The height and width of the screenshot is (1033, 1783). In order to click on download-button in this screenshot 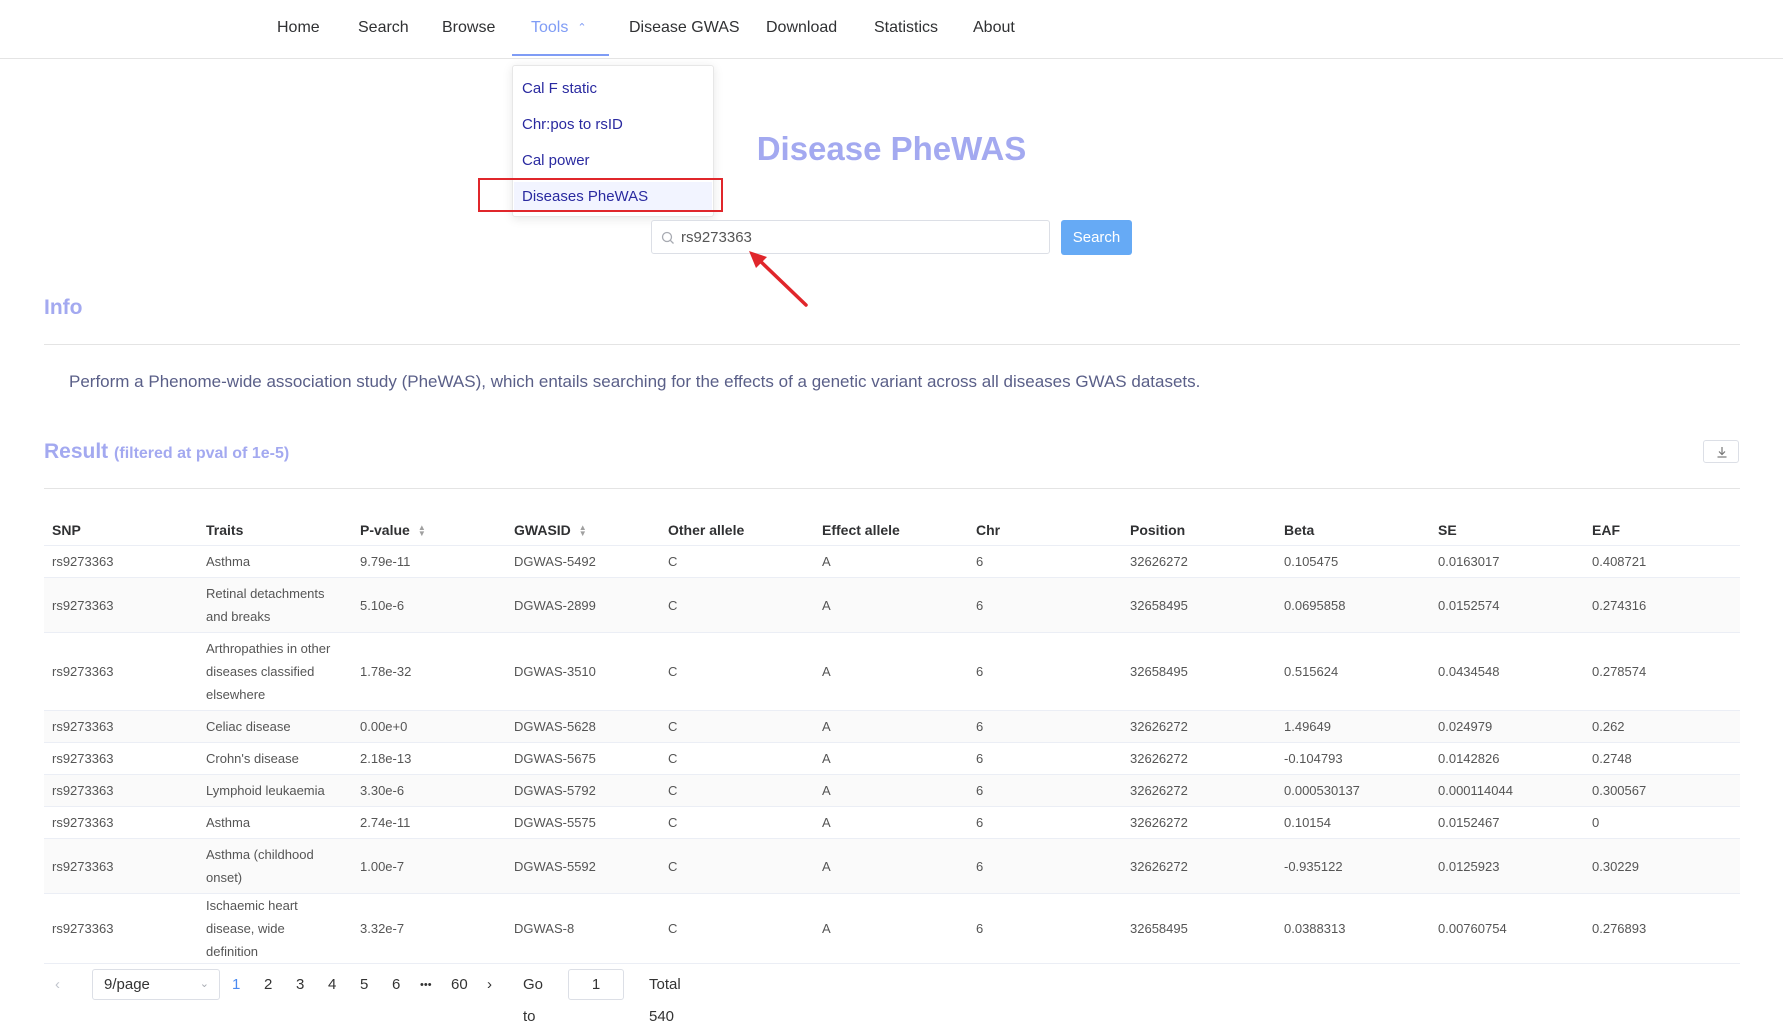, I will do `click(1721, 451)`.